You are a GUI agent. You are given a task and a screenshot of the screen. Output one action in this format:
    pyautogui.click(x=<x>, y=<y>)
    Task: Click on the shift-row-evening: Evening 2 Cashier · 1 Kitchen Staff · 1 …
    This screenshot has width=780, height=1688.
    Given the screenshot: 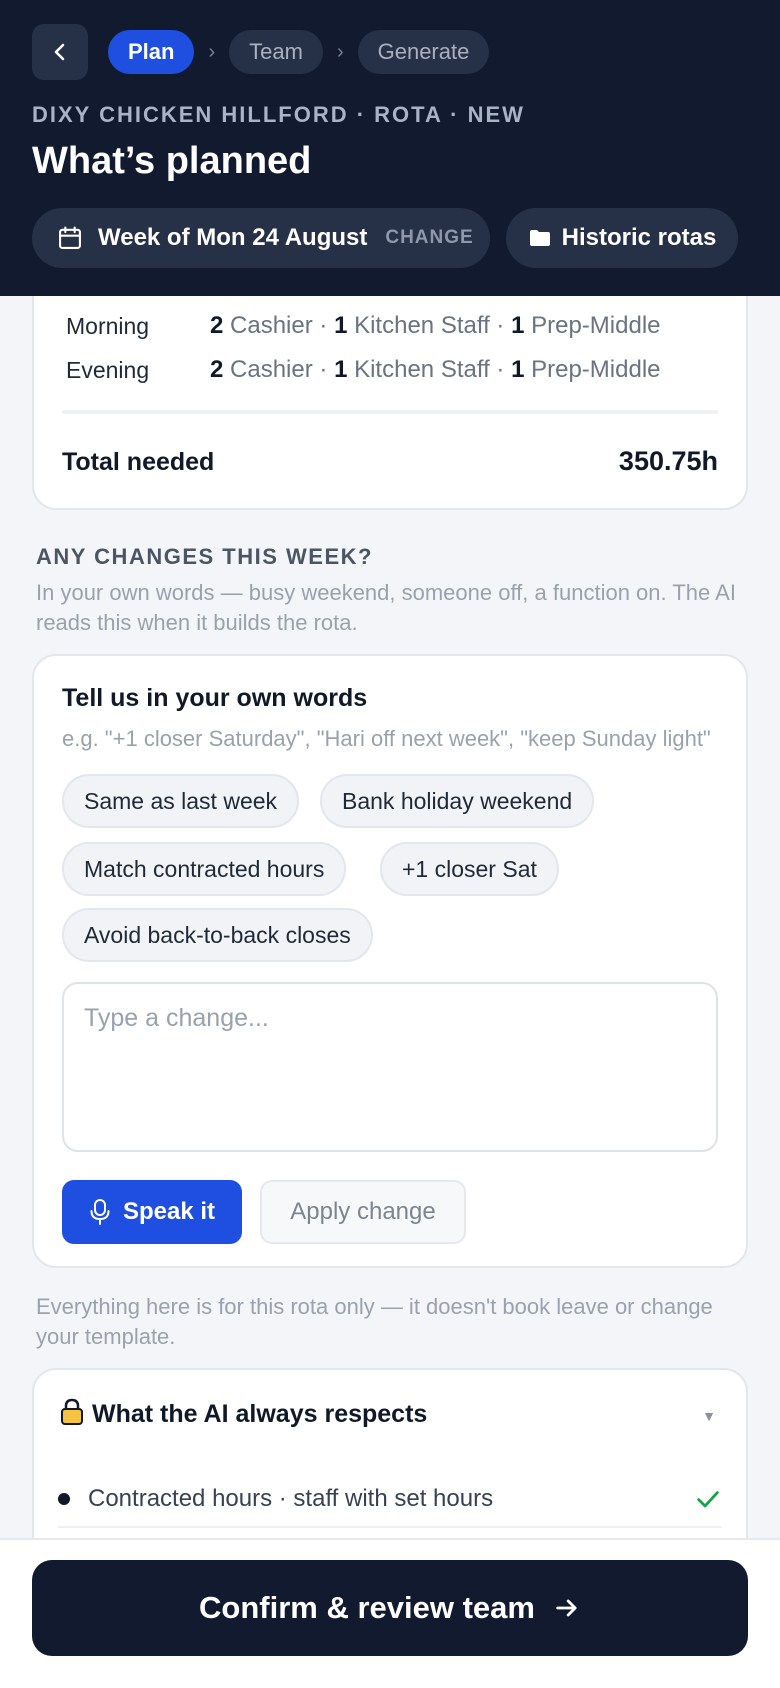 What is the action you would take?
    pyautogui.click(x=363, y=370)
    